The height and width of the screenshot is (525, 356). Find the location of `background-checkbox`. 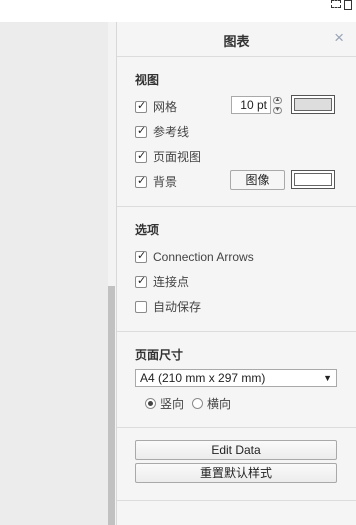

background-checkbox is located at coordinates (141, 181).